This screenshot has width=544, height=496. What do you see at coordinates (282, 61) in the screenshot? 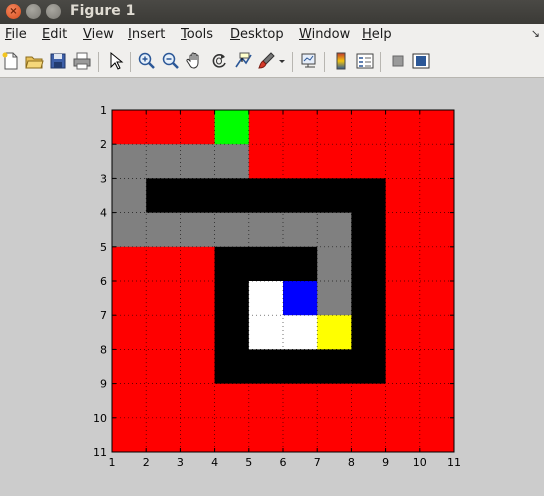
I see `brush-dropdown-icon` at bounding box center [282, 61].